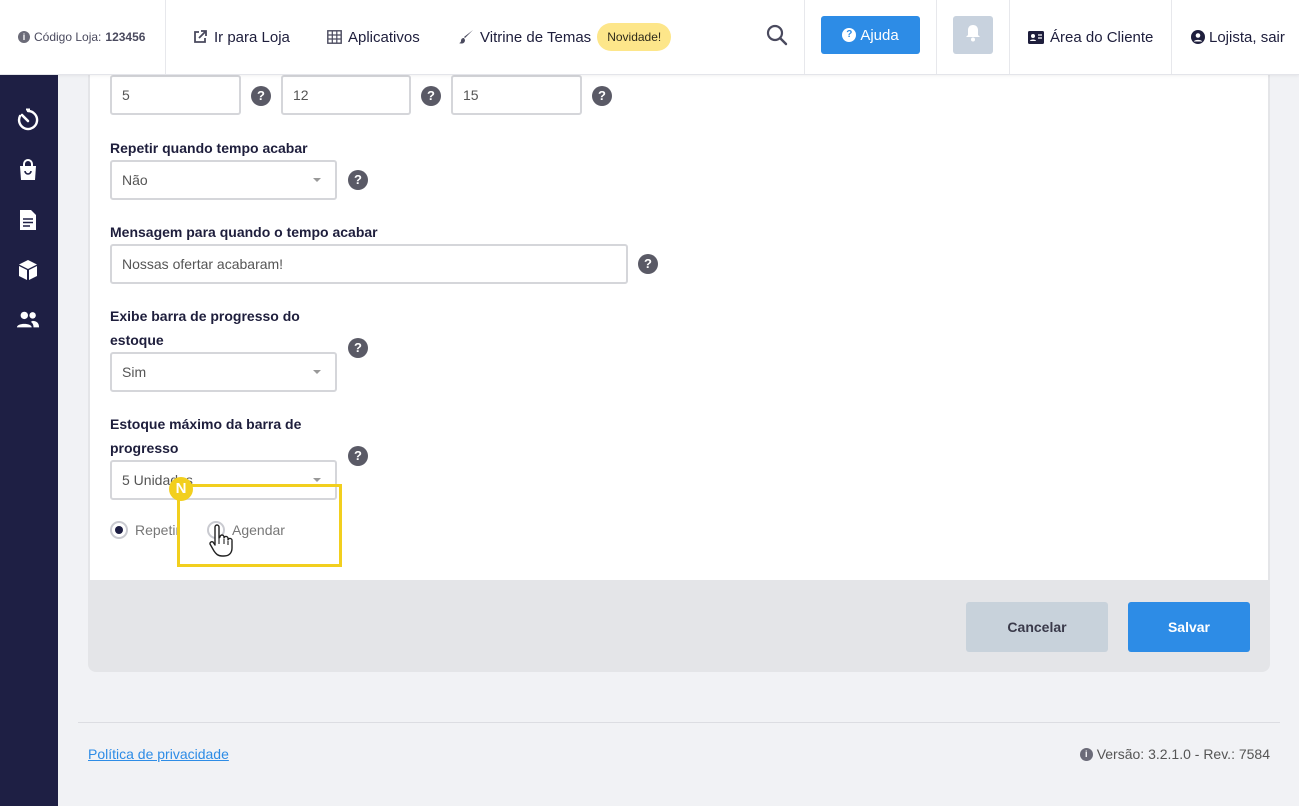 Image resolution: width=1299 pixels, height=806 pixels. Describe the element at coordinates (1198, 37) in the screenshot. I see `user-circle-icon` at that location.